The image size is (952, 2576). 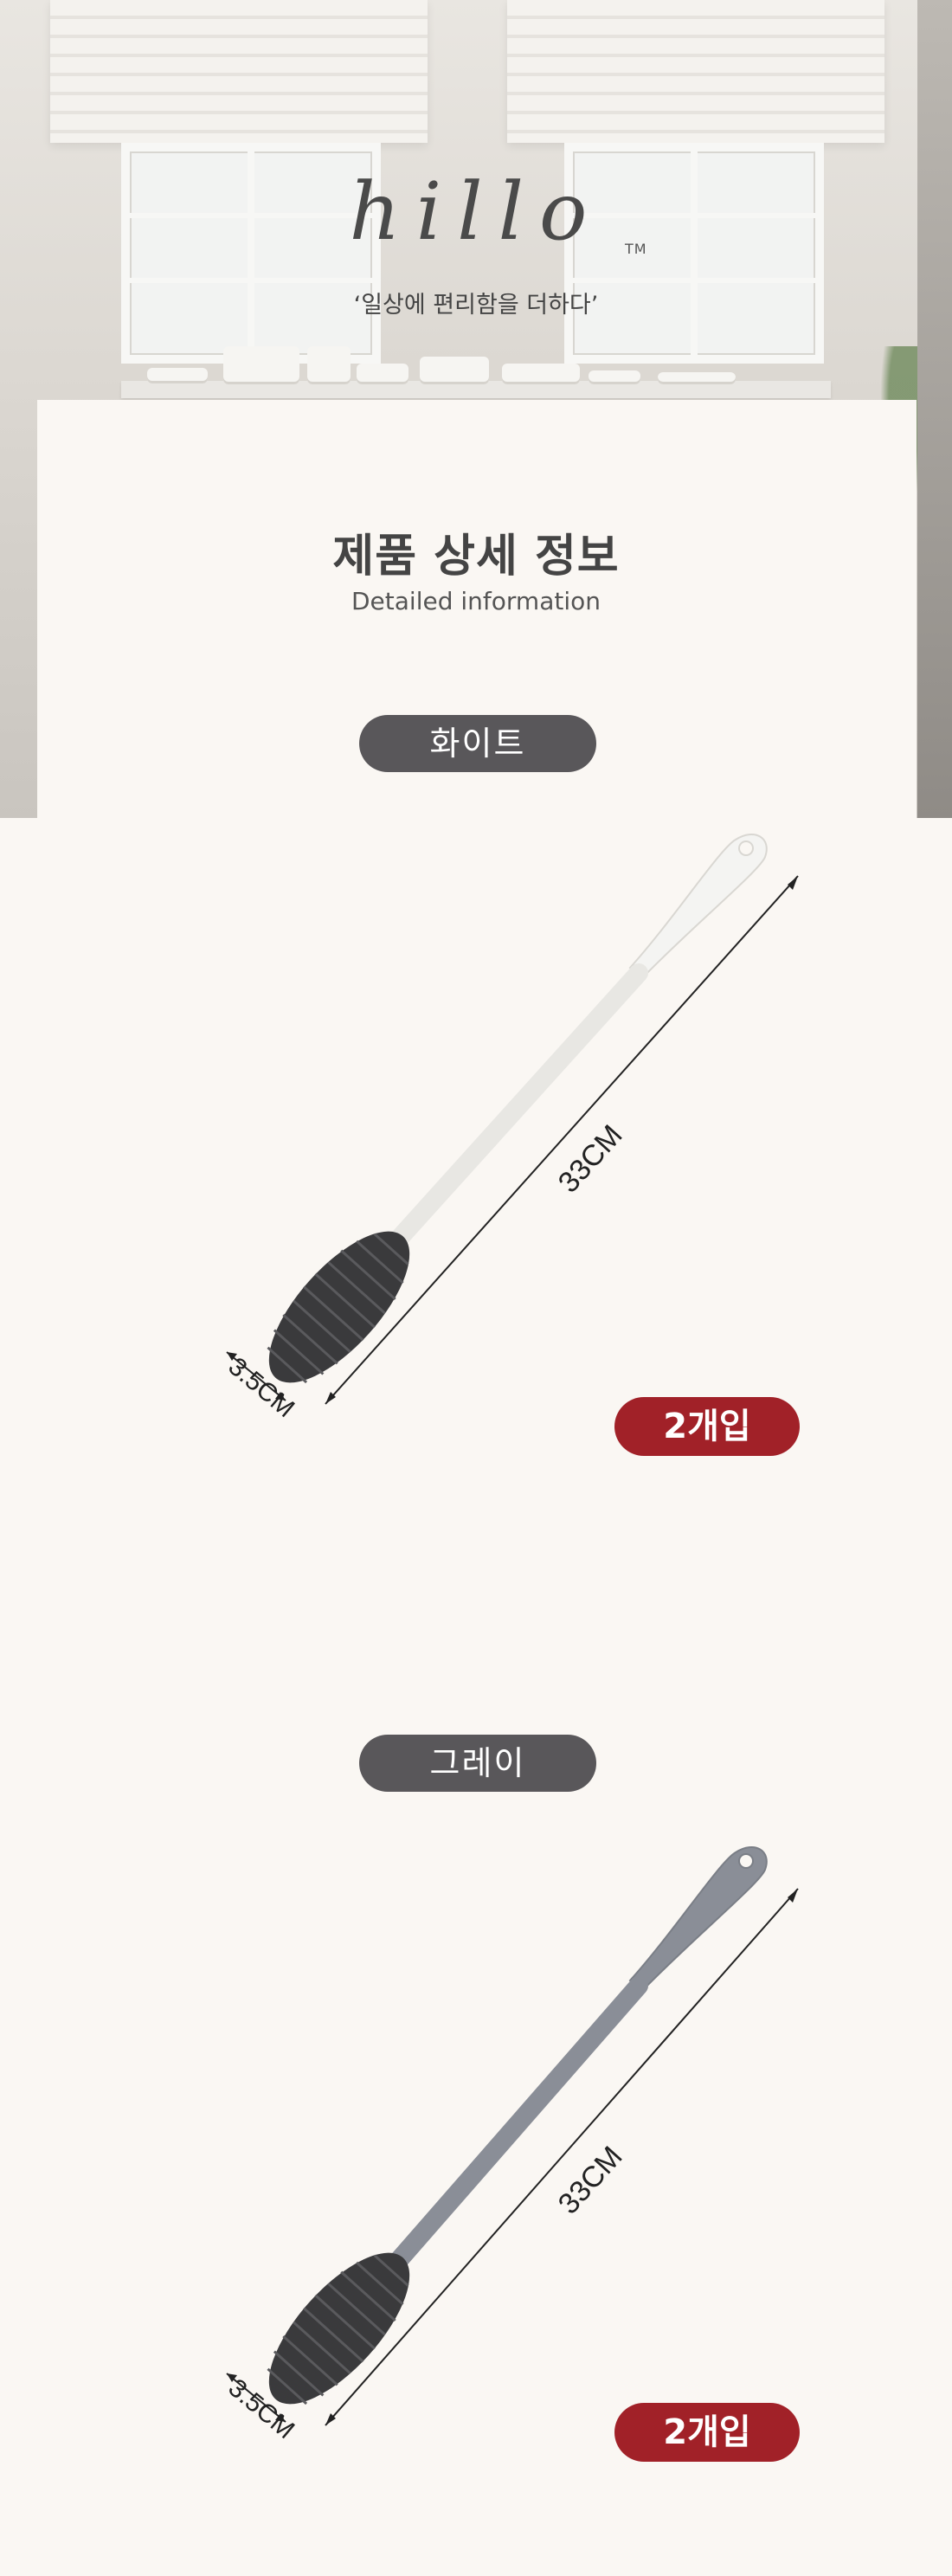 I want to click on quantity-badge-gray: 2개입, so click(x=707, y=2432).